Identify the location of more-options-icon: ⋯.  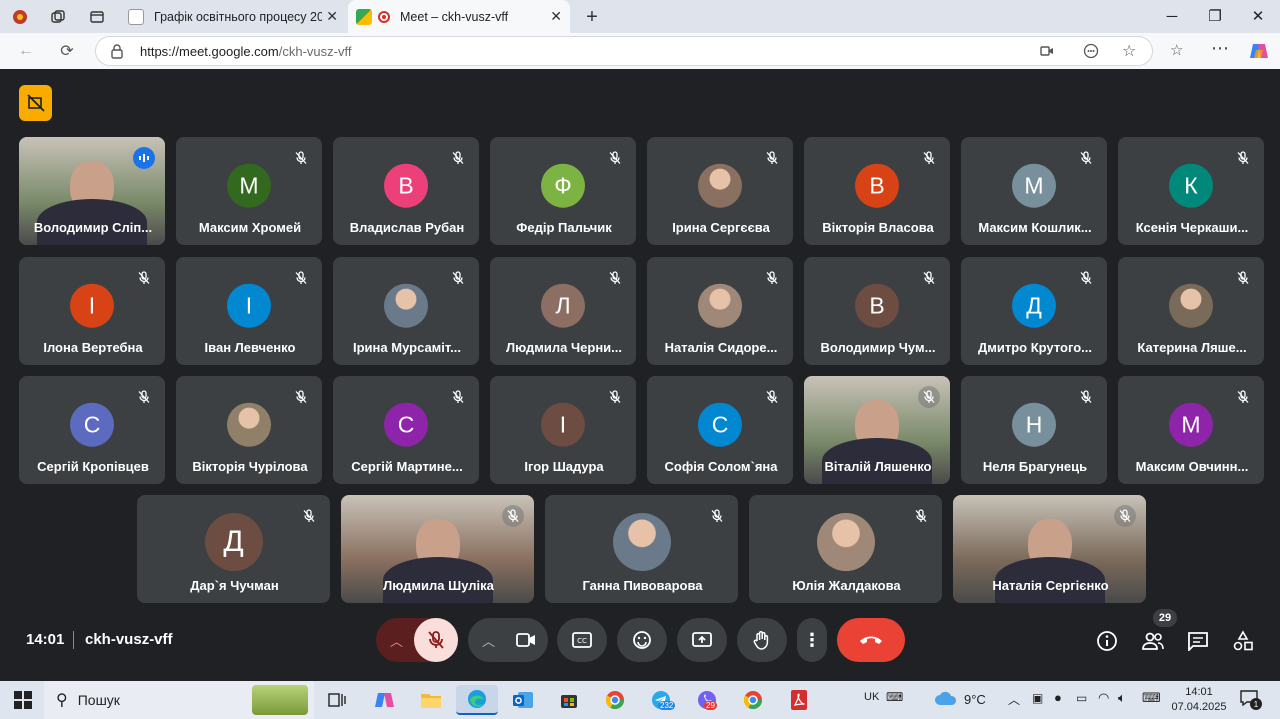
(1220, 48).